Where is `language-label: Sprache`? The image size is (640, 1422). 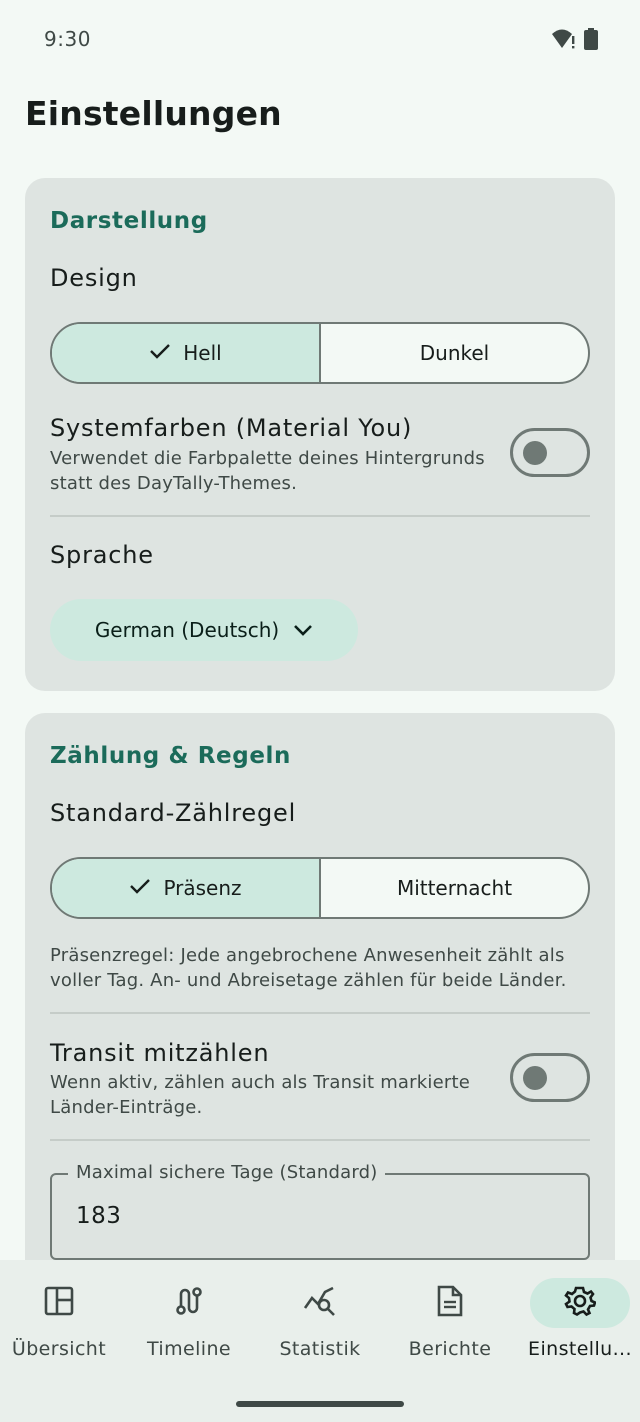
language-label: Sprache is located at coordinates (102, 555).